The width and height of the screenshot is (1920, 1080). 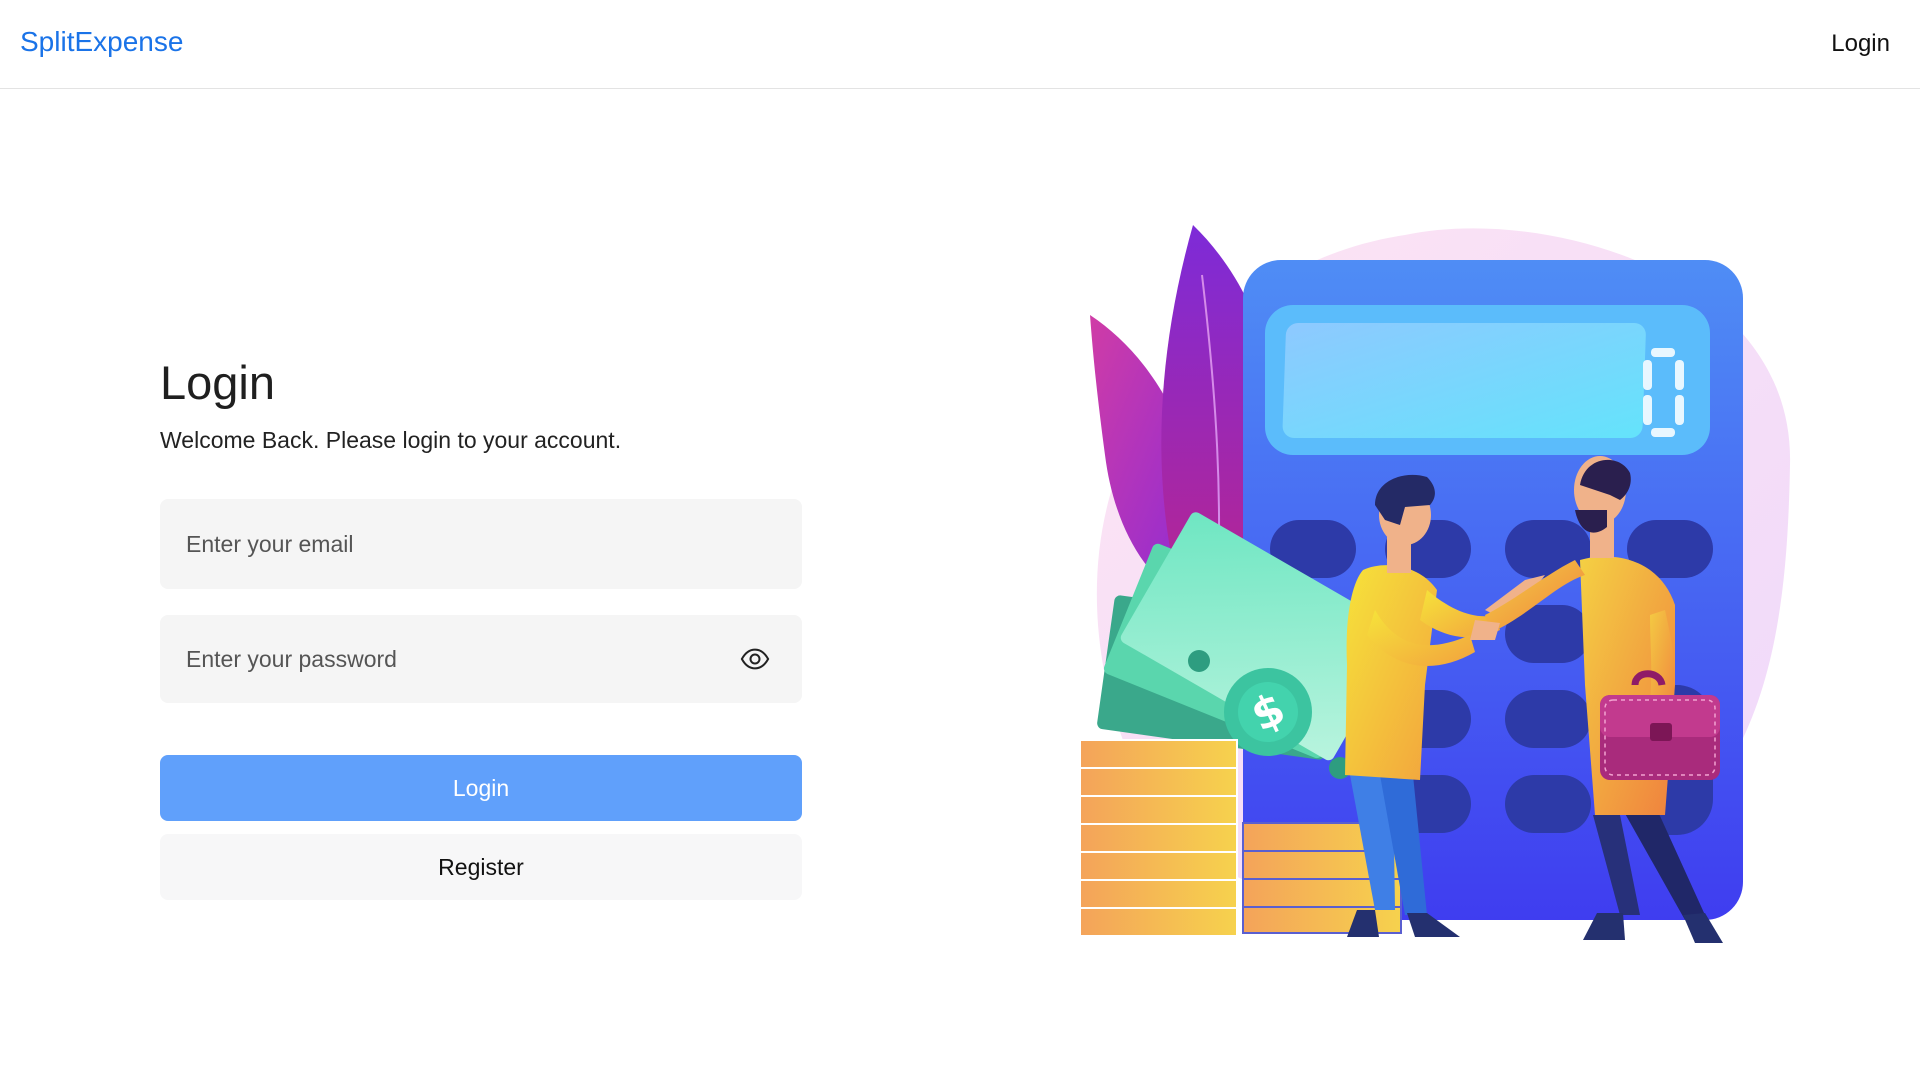 I want to click on coin-stack-left, so click(x=1158, y=838).